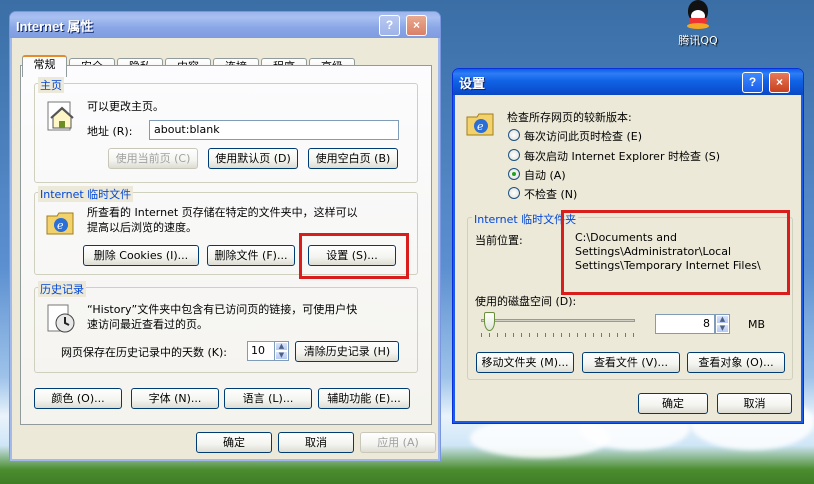 This screenshot has height=484, width=814. I want to click on radio-automatic, so click(514, 174).